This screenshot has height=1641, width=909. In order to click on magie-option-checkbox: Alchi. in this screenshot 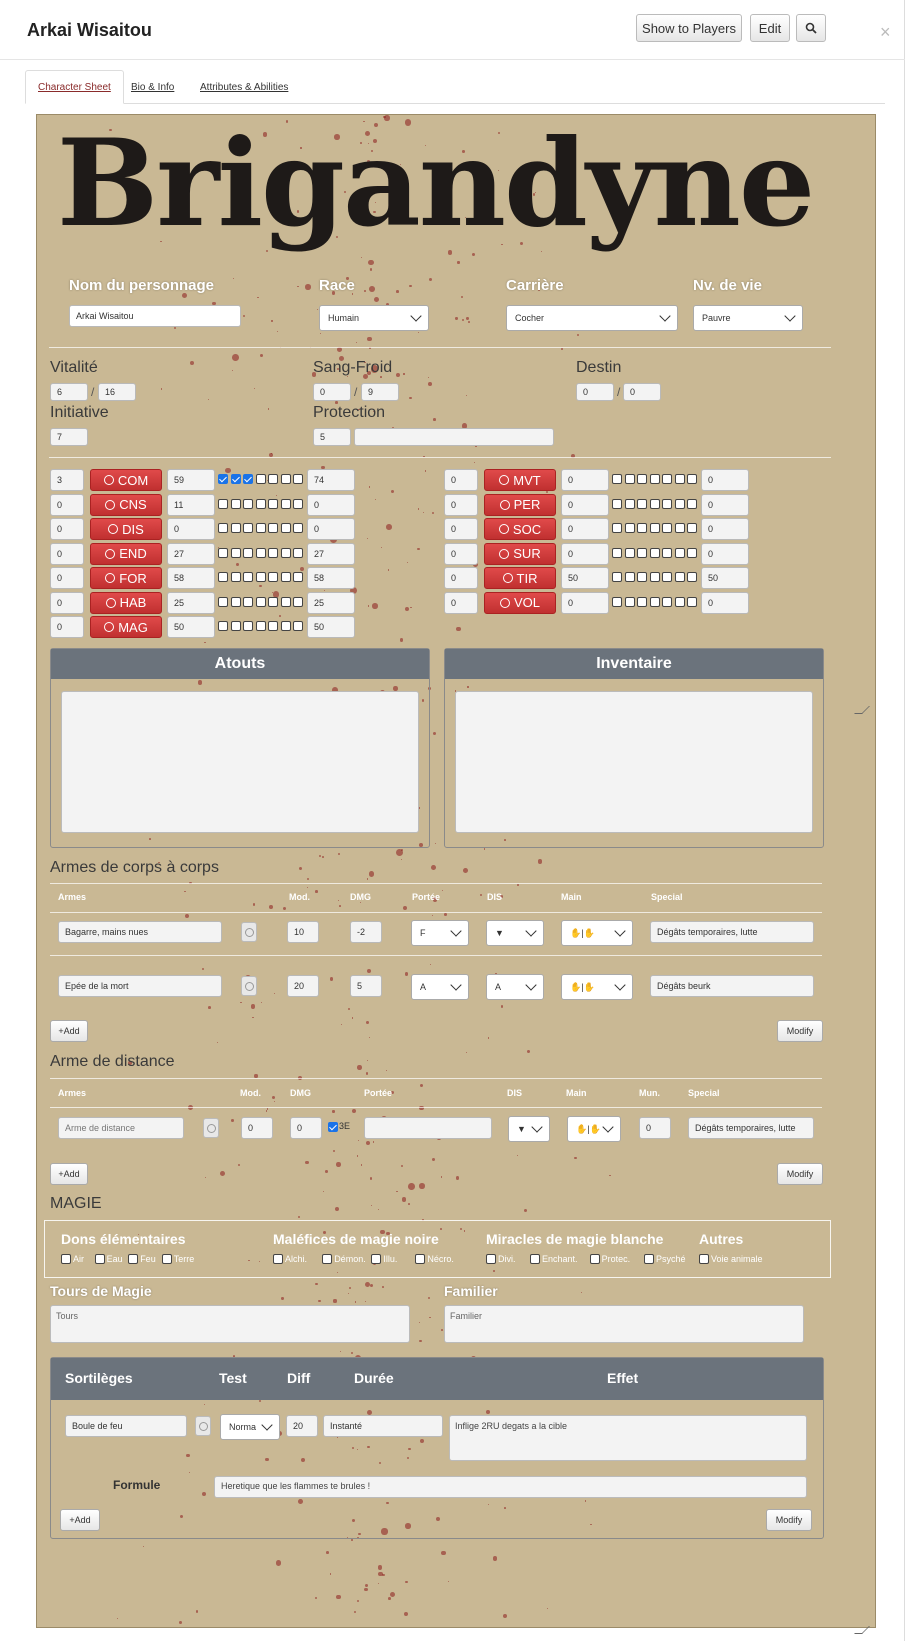, I will do `click(290, 1259)`.